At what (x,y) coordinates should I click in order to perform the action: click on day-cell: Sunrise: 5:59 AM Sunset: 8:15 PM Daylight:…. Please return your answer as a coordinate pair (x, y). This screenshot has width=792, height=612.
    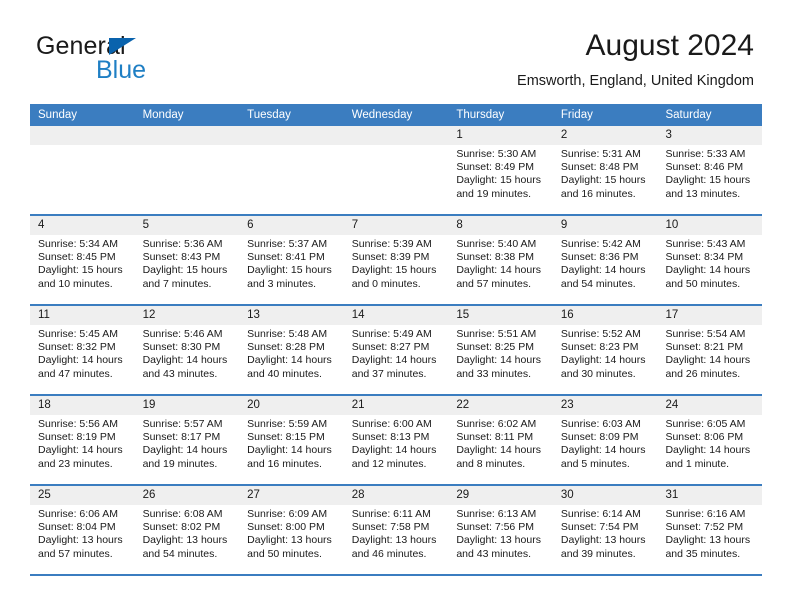
    Looking at the image, I should click on (291, 449).